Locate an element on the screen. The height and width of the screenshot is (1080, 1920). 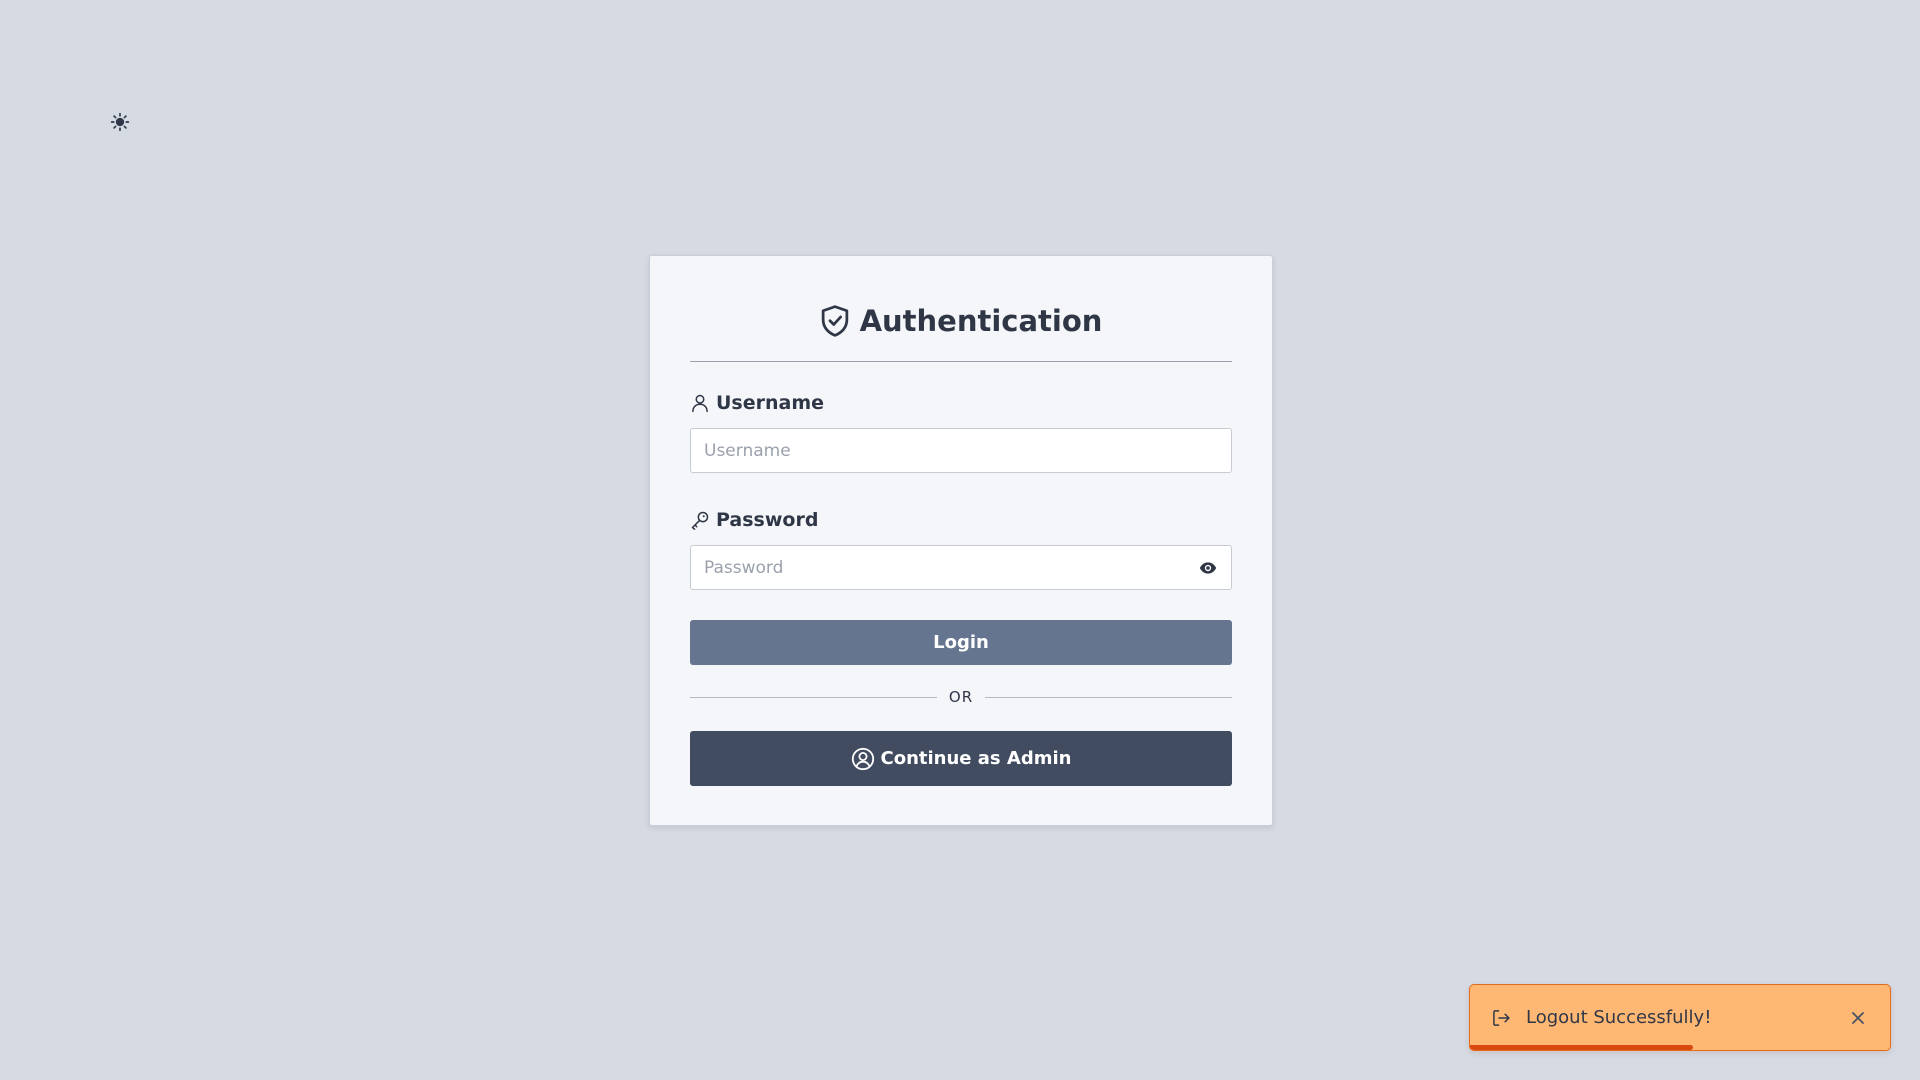
toast-progress-bar is located at coordinates (1581, 1047).